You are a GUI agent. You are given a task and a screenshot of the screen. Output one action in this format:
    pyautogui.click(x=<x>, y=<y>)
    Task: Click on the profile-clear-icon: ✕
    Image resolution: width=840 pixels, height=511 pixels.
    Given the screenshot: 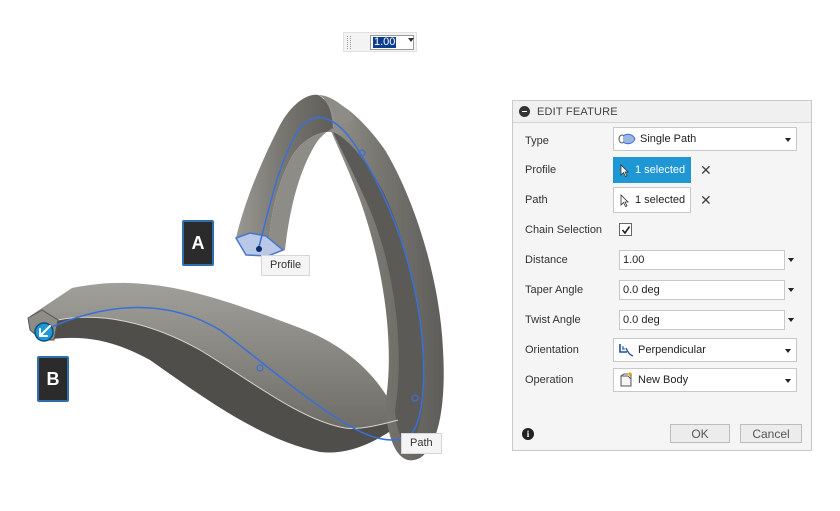 What is the action you would take?
    pyautogui.click(x=706, y=170)
    